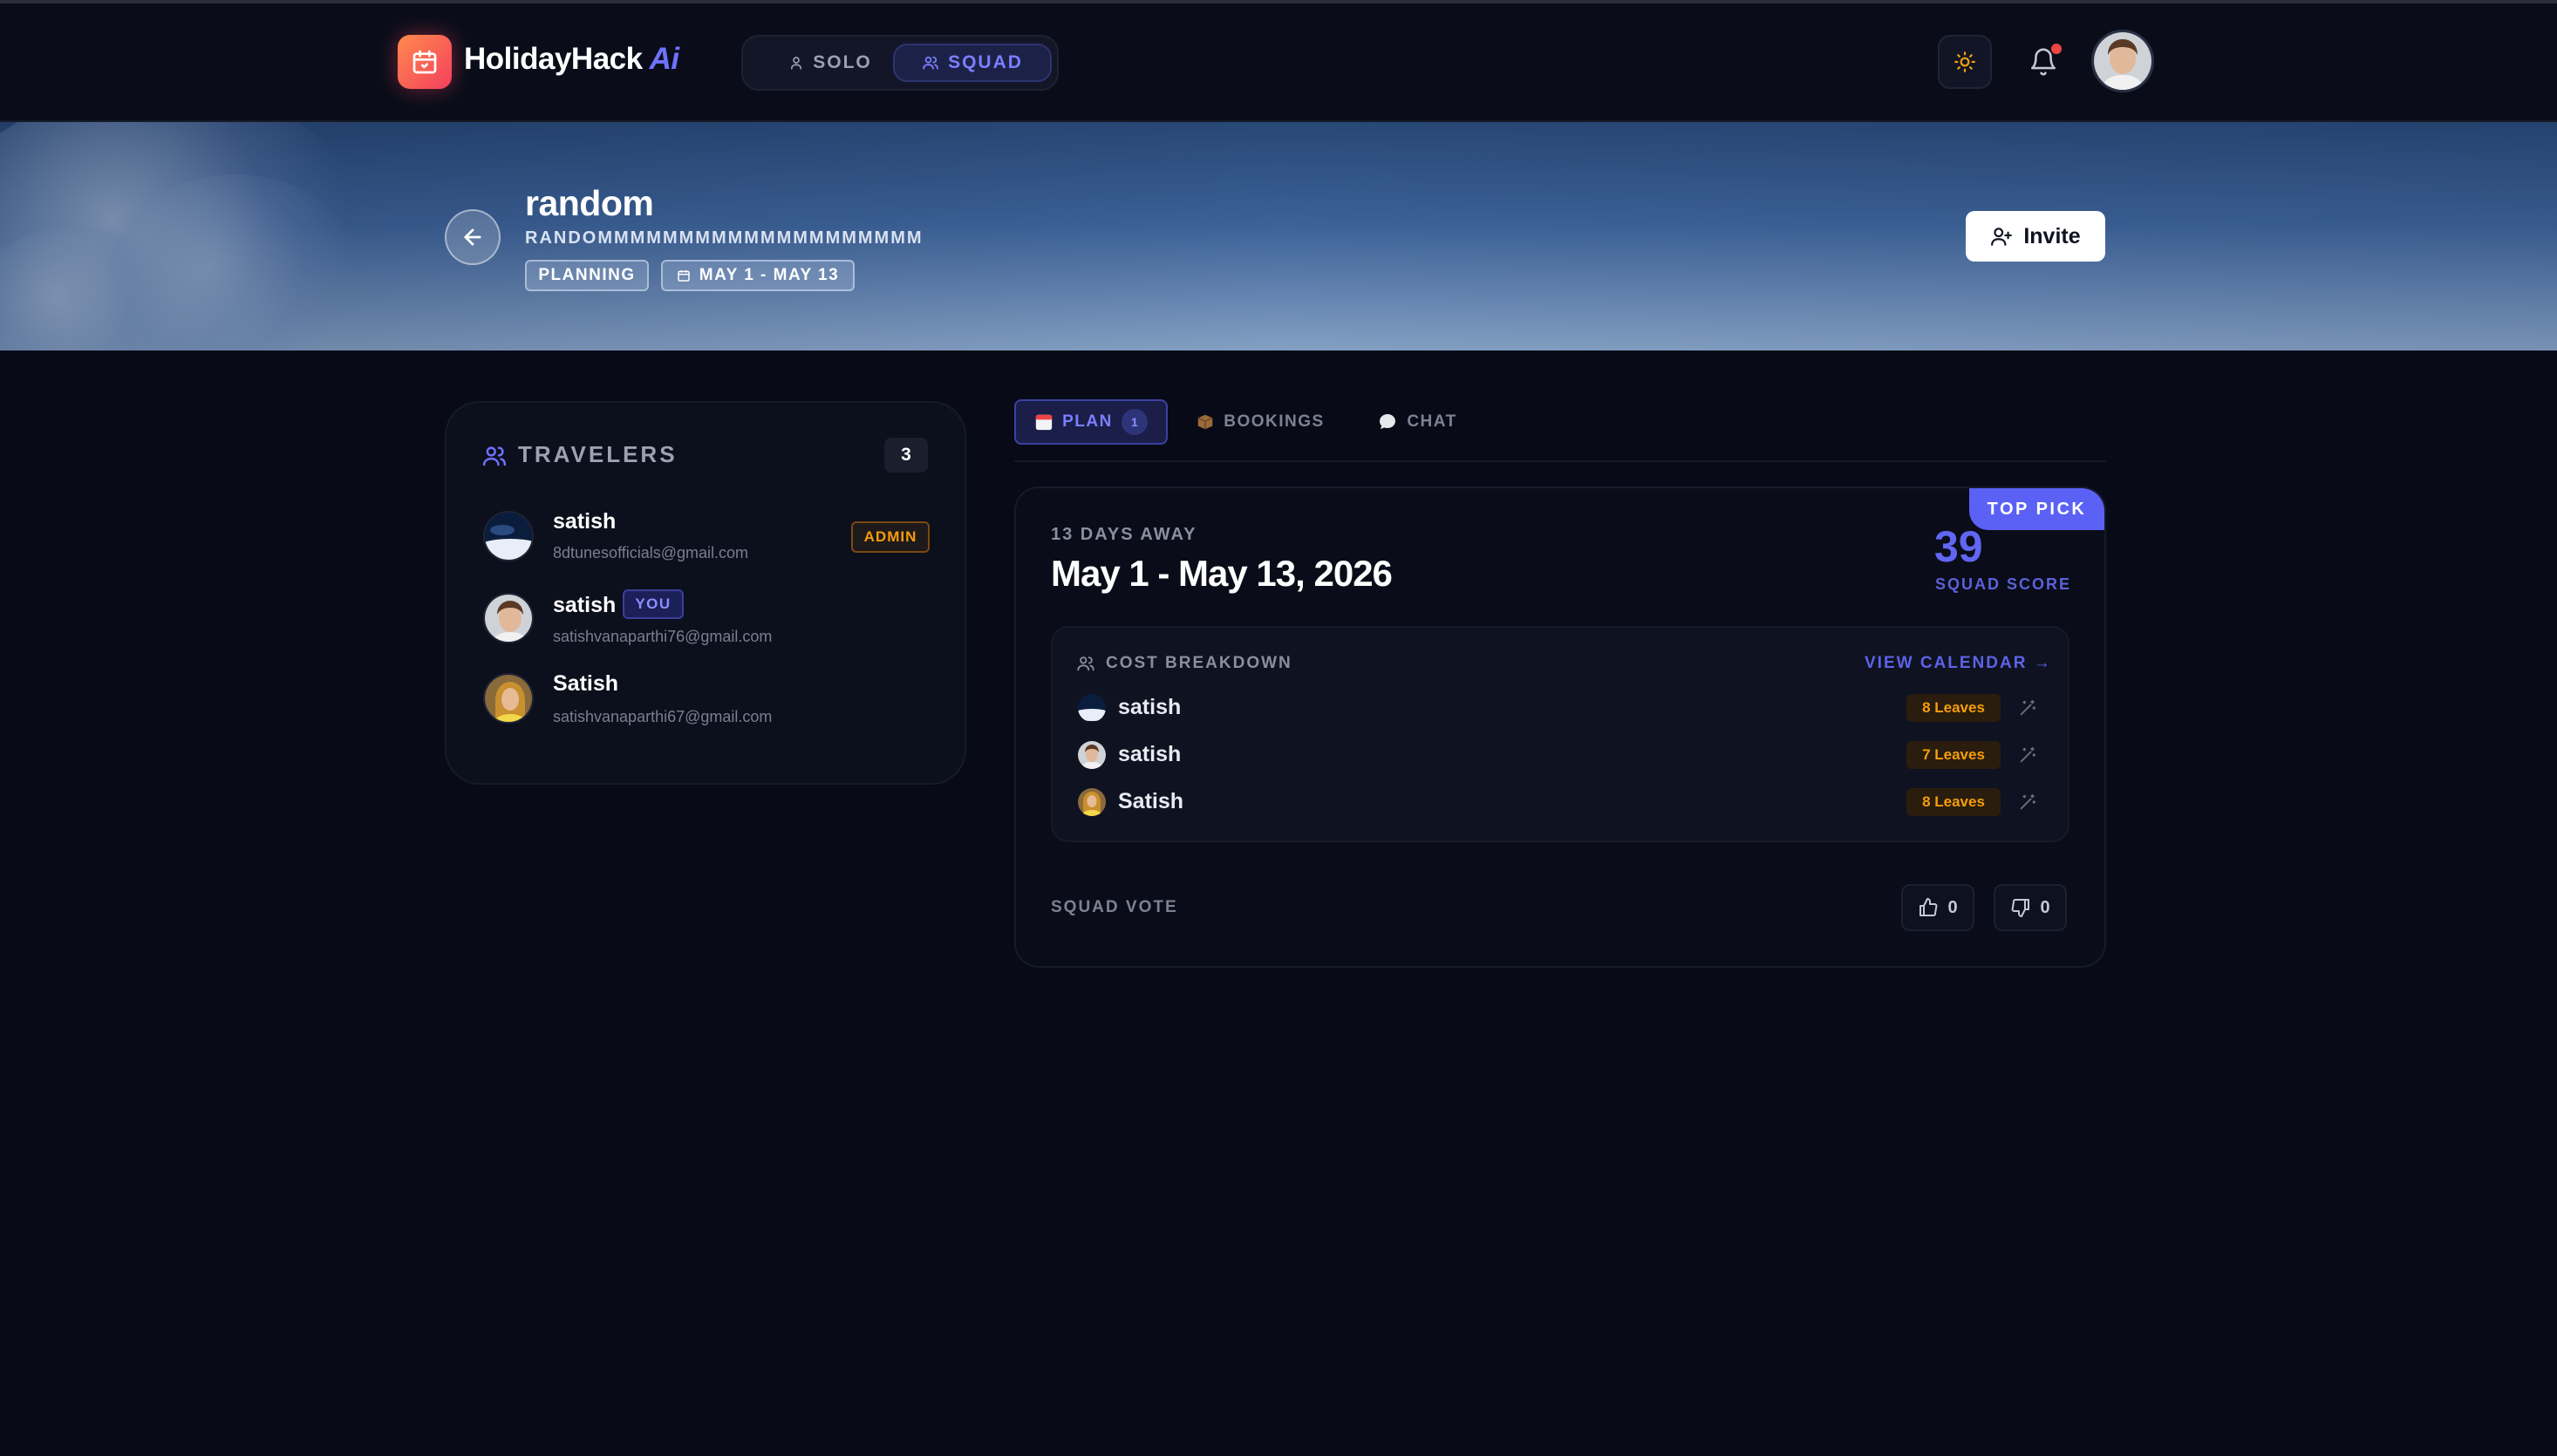 The image size is (2557, 1456). What do you see at coordinates (2052, 235) in the screenshot?
I see `invite-label: Invite` at bounding box center [2052, 235].